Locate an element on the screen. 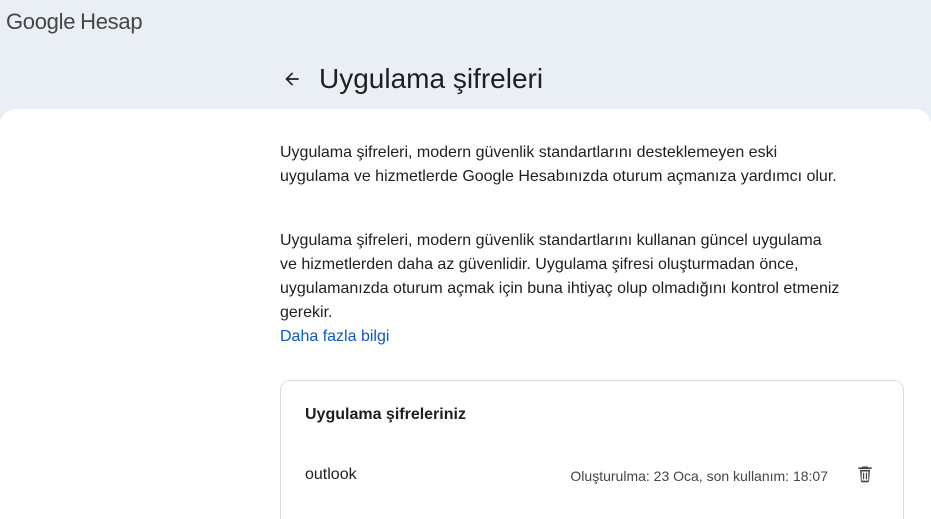 The height and width of the screenshot is (519, 931). delete-app-password-button is located at coordinates (865, 474).